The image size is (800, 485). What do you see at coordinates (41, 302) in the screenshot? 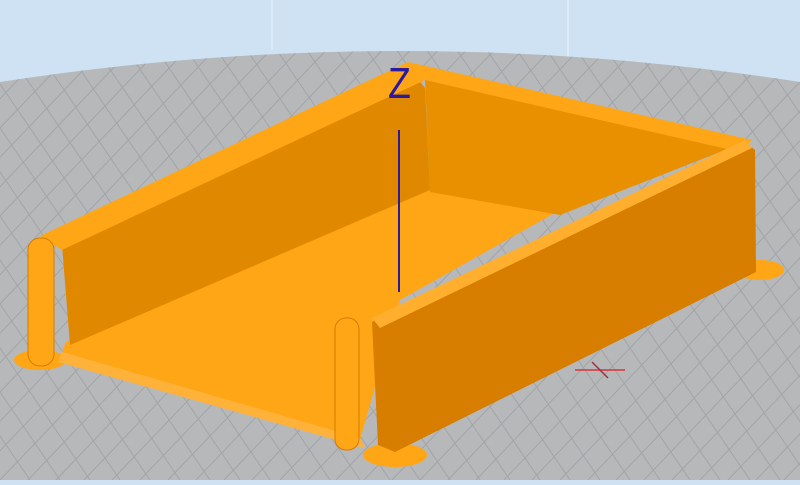
I see `hinge-post-left` at bounding box center [41, 302].